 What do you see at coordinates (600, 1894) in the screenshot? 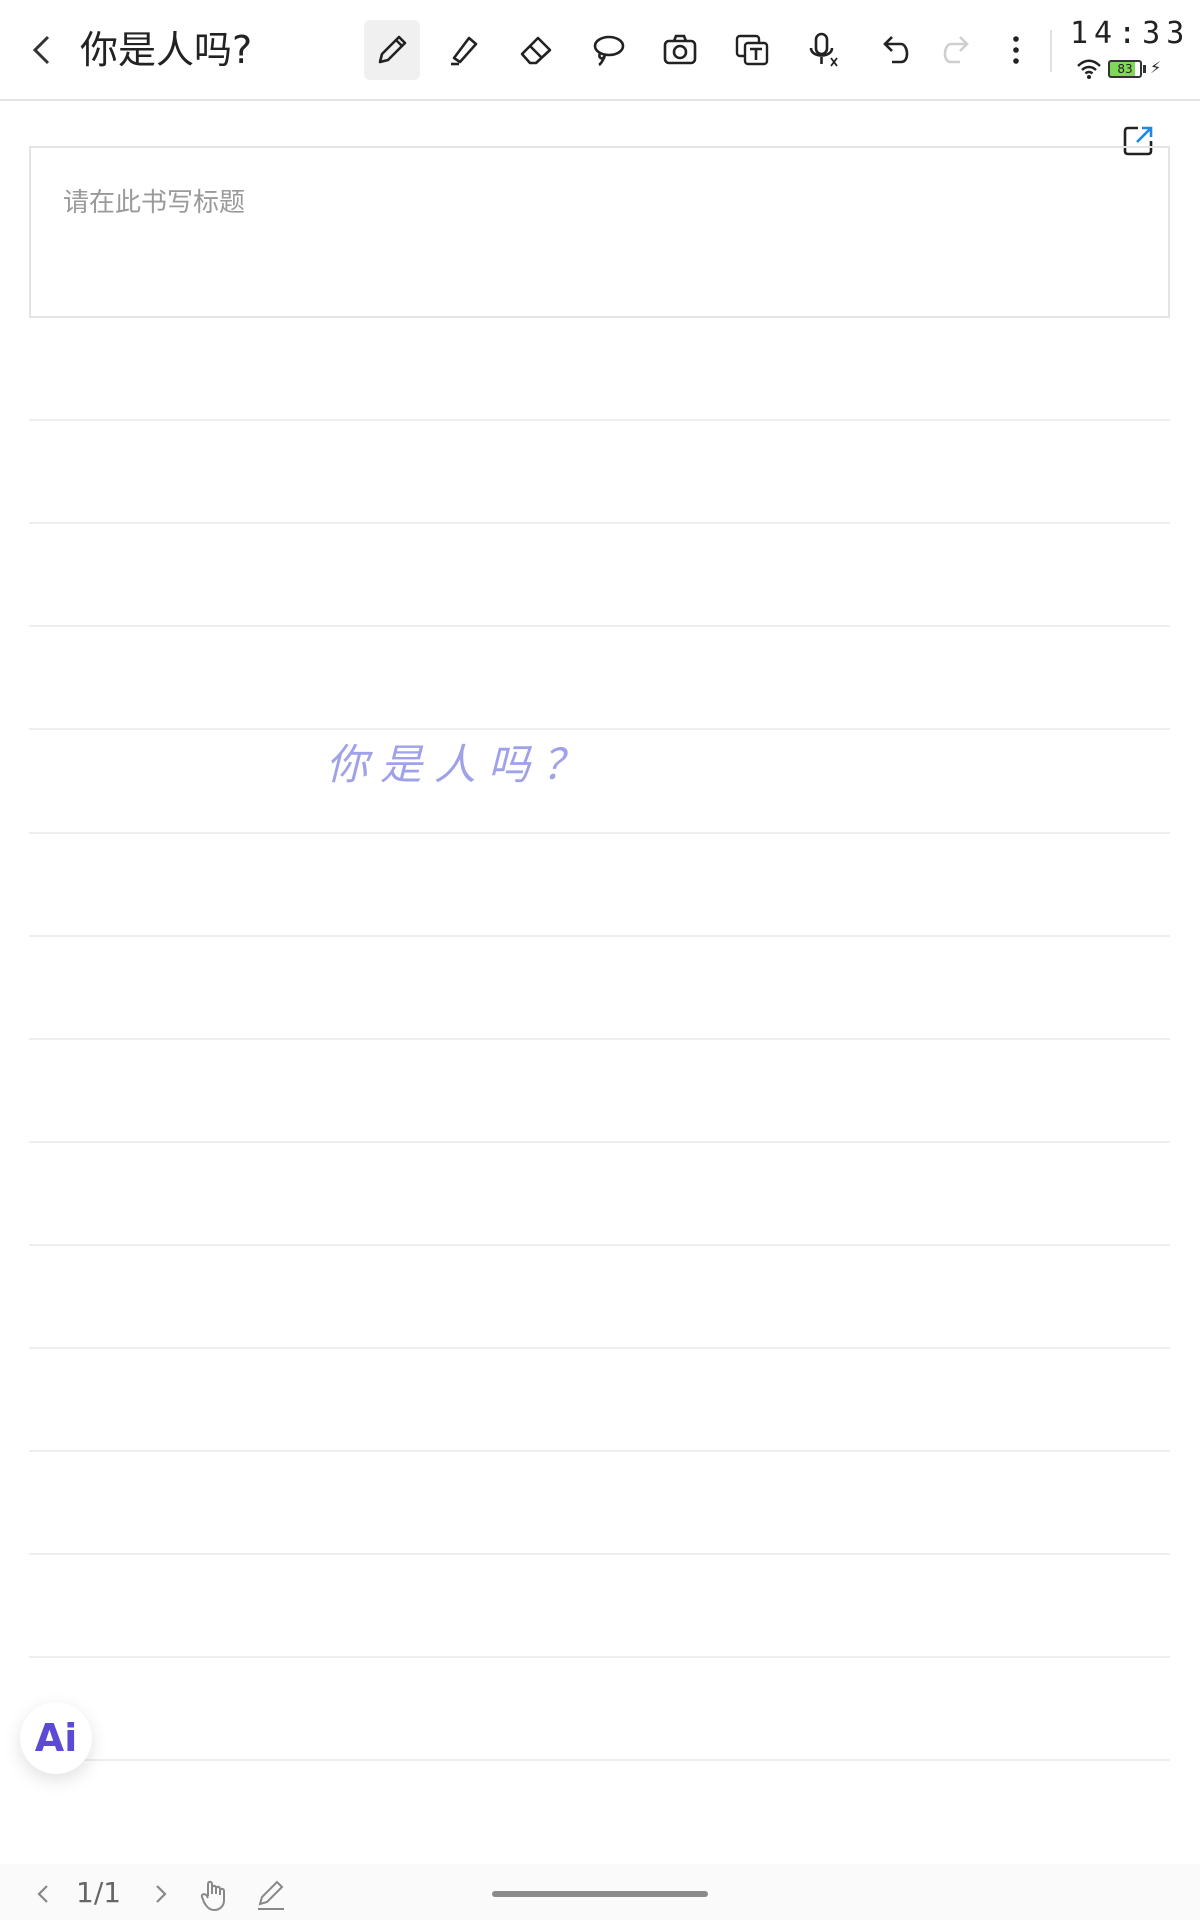
I see `home-indicator` at bounding box center [600, 1894].